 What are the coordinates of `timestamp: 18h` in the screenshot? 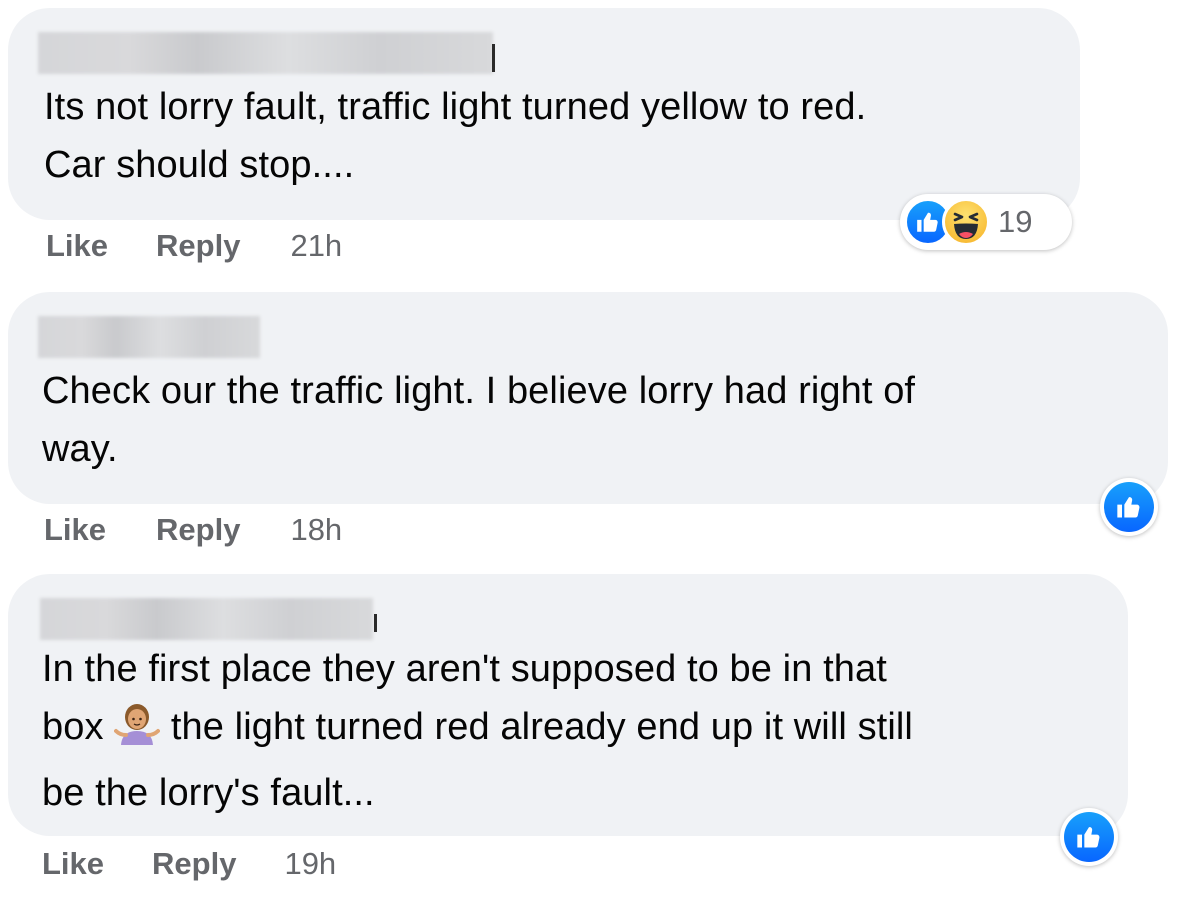 It's located at (316, 530).